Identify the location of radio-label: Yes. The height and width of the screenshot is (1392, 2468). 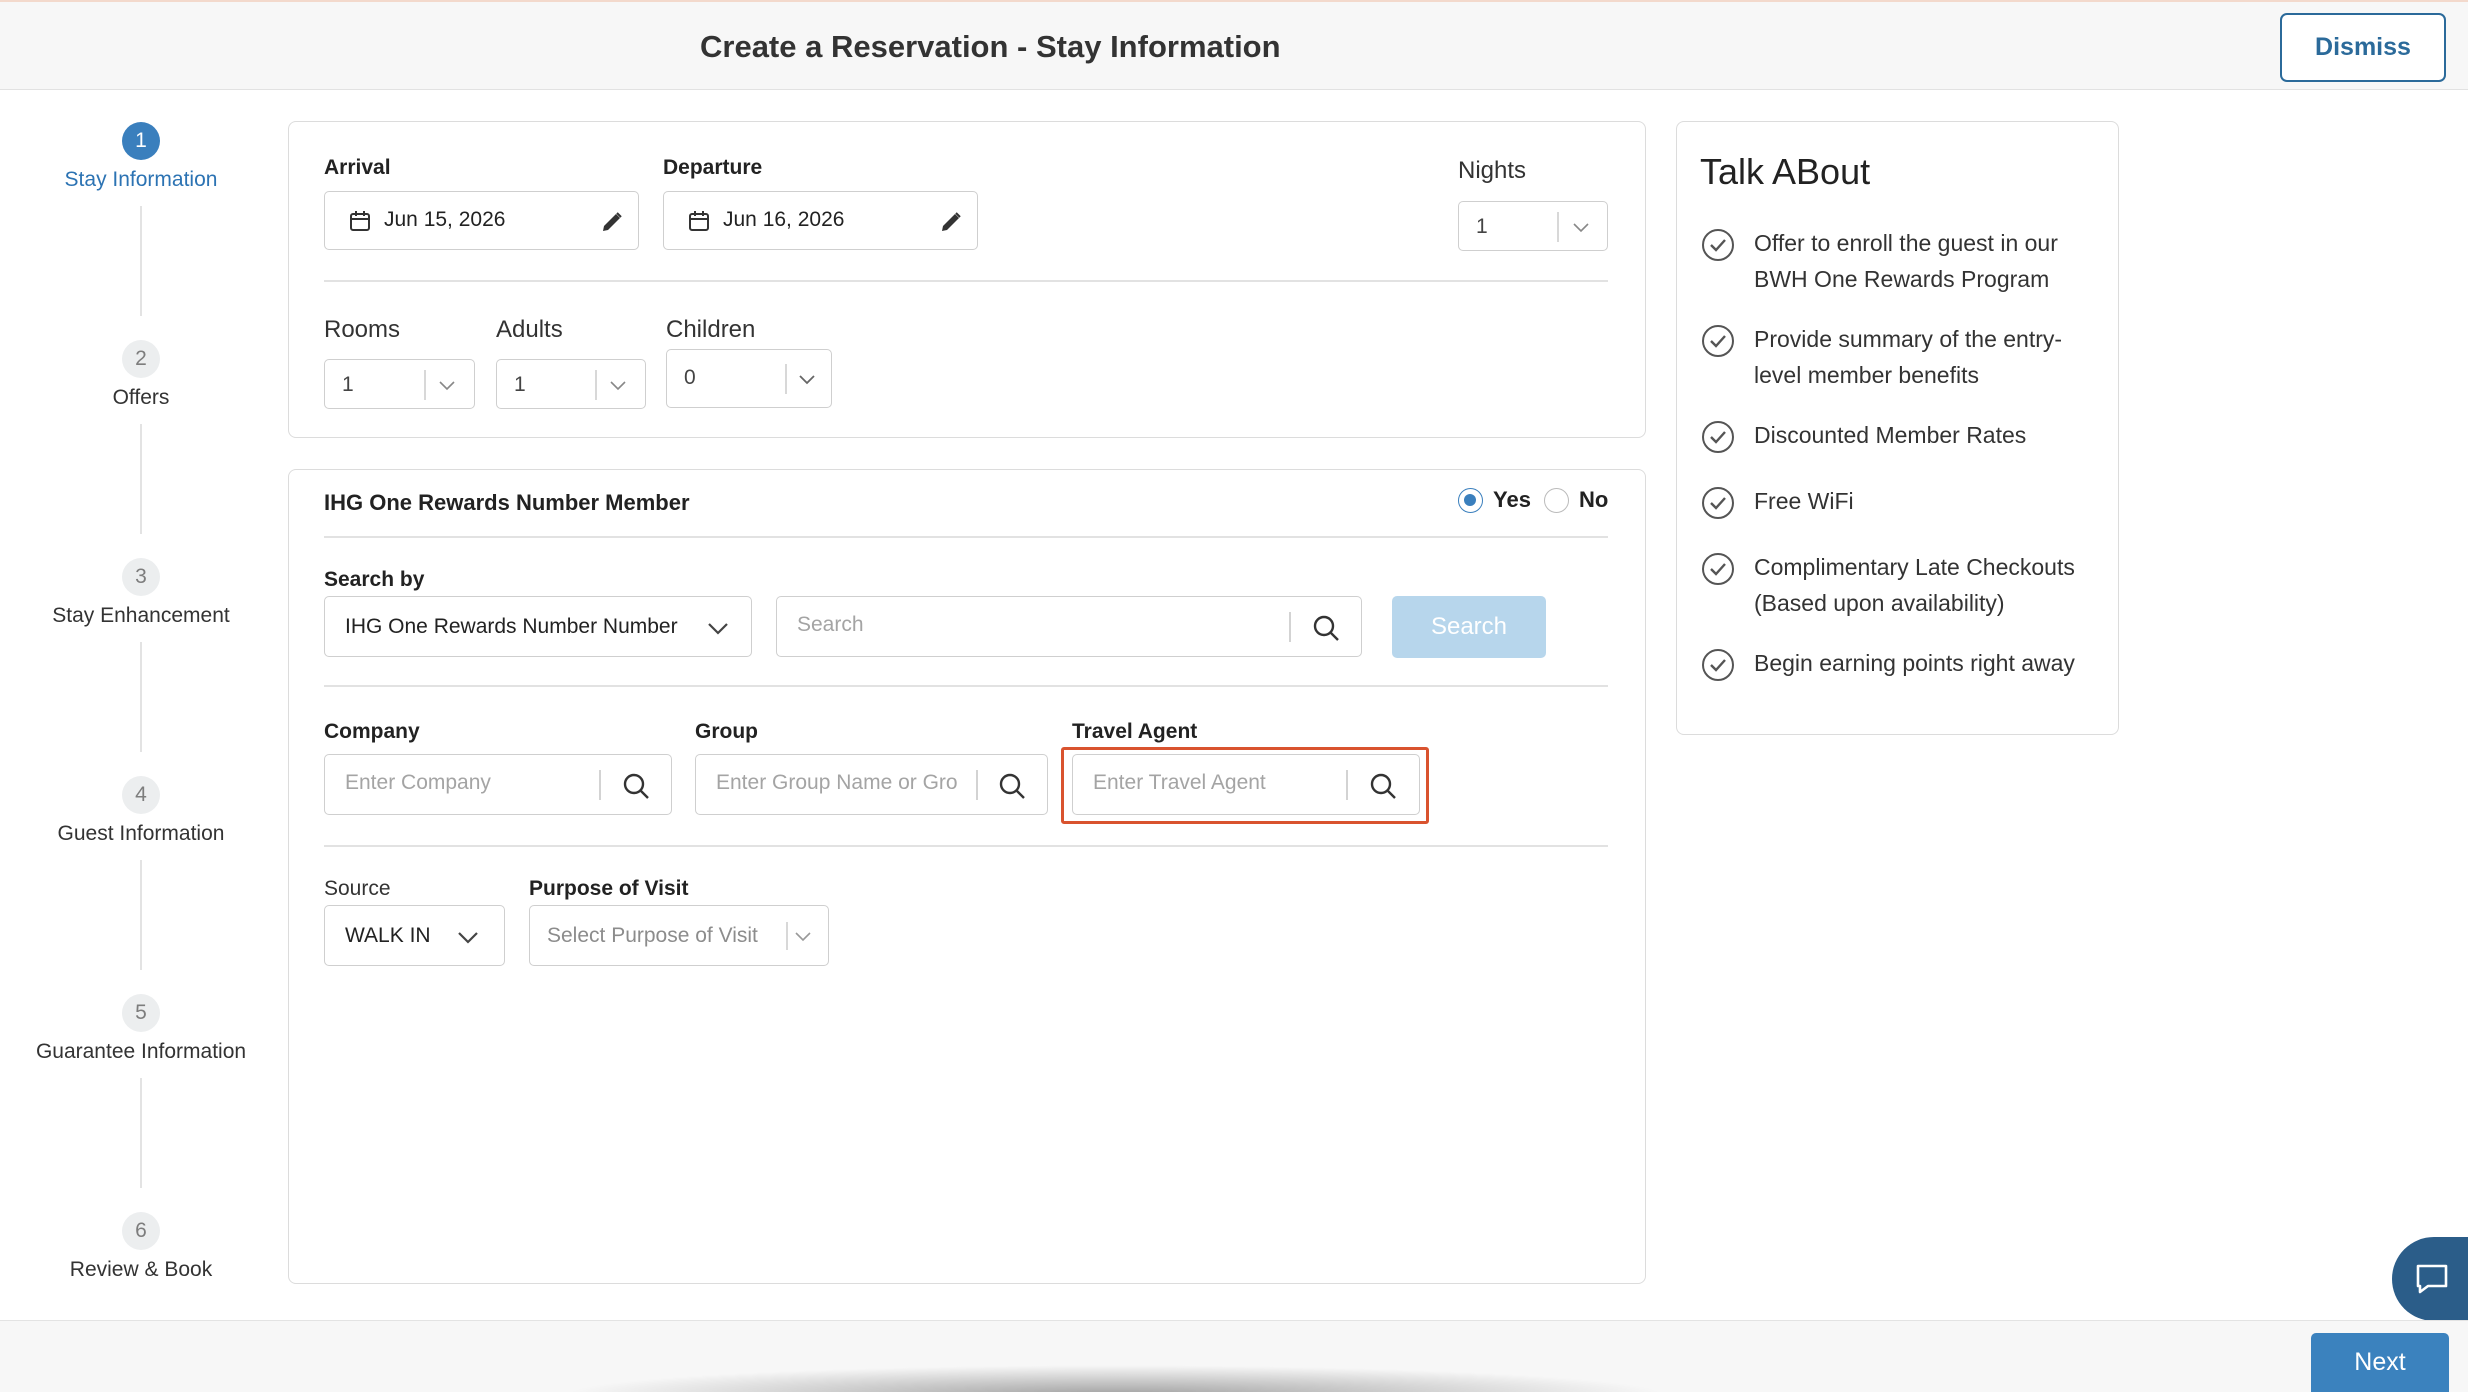
(1512, 499).